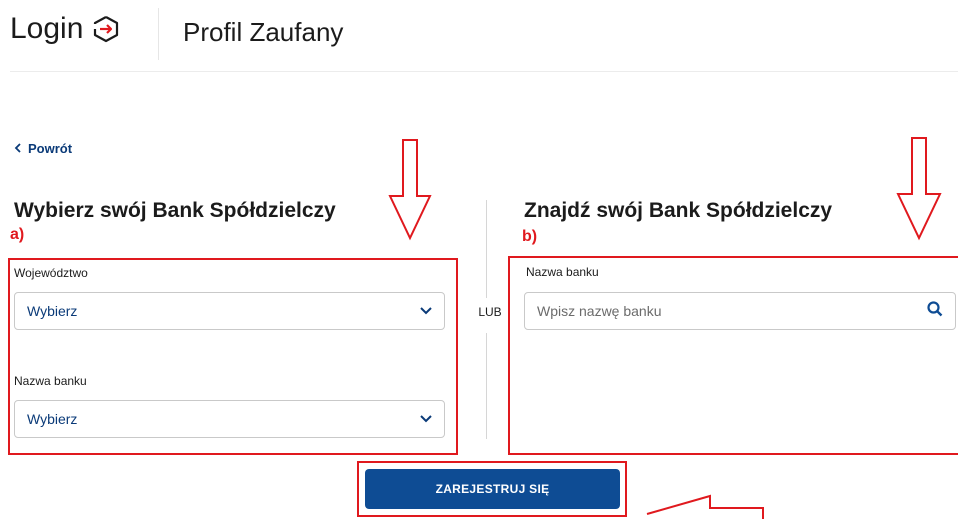 The image size is (958, 519). What do you see at coordinates (935, 311) in the screenshot?
I see `search-icon` at bounding box center [935, 311].